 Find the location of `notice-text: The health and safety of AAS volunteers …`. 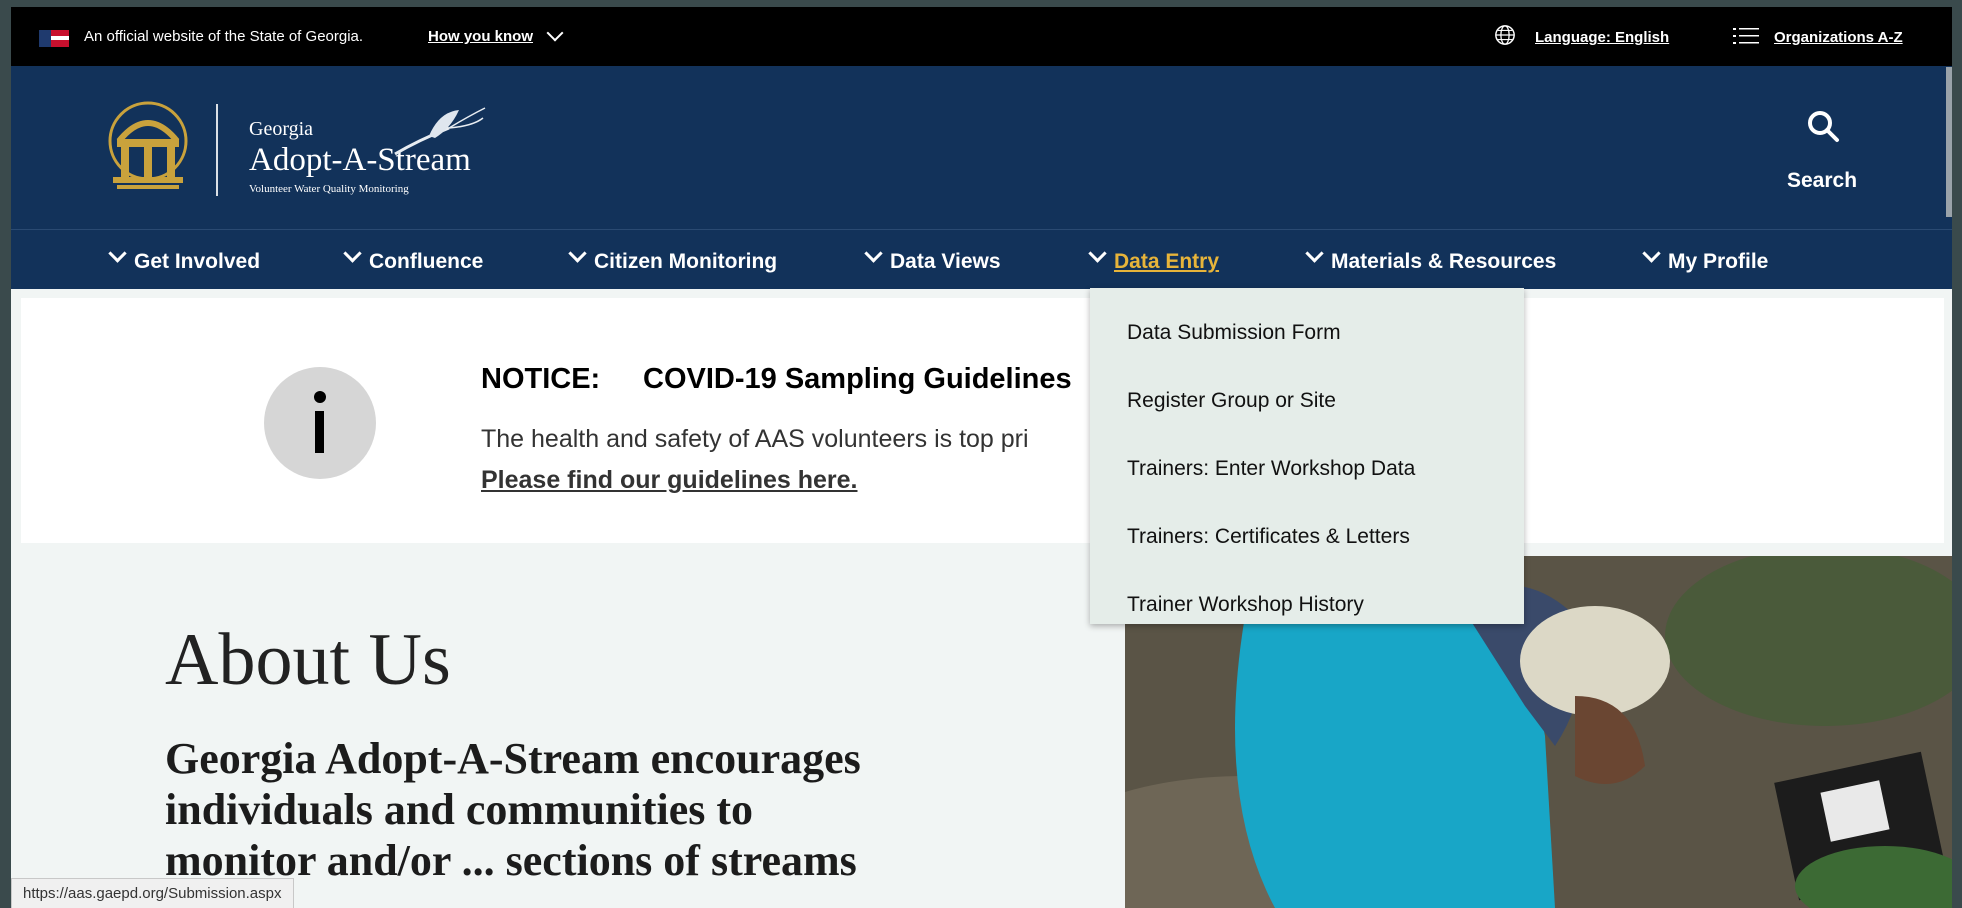

notice-text: The health and safety of AAS volunteers … is located at coordinates (755, 439).